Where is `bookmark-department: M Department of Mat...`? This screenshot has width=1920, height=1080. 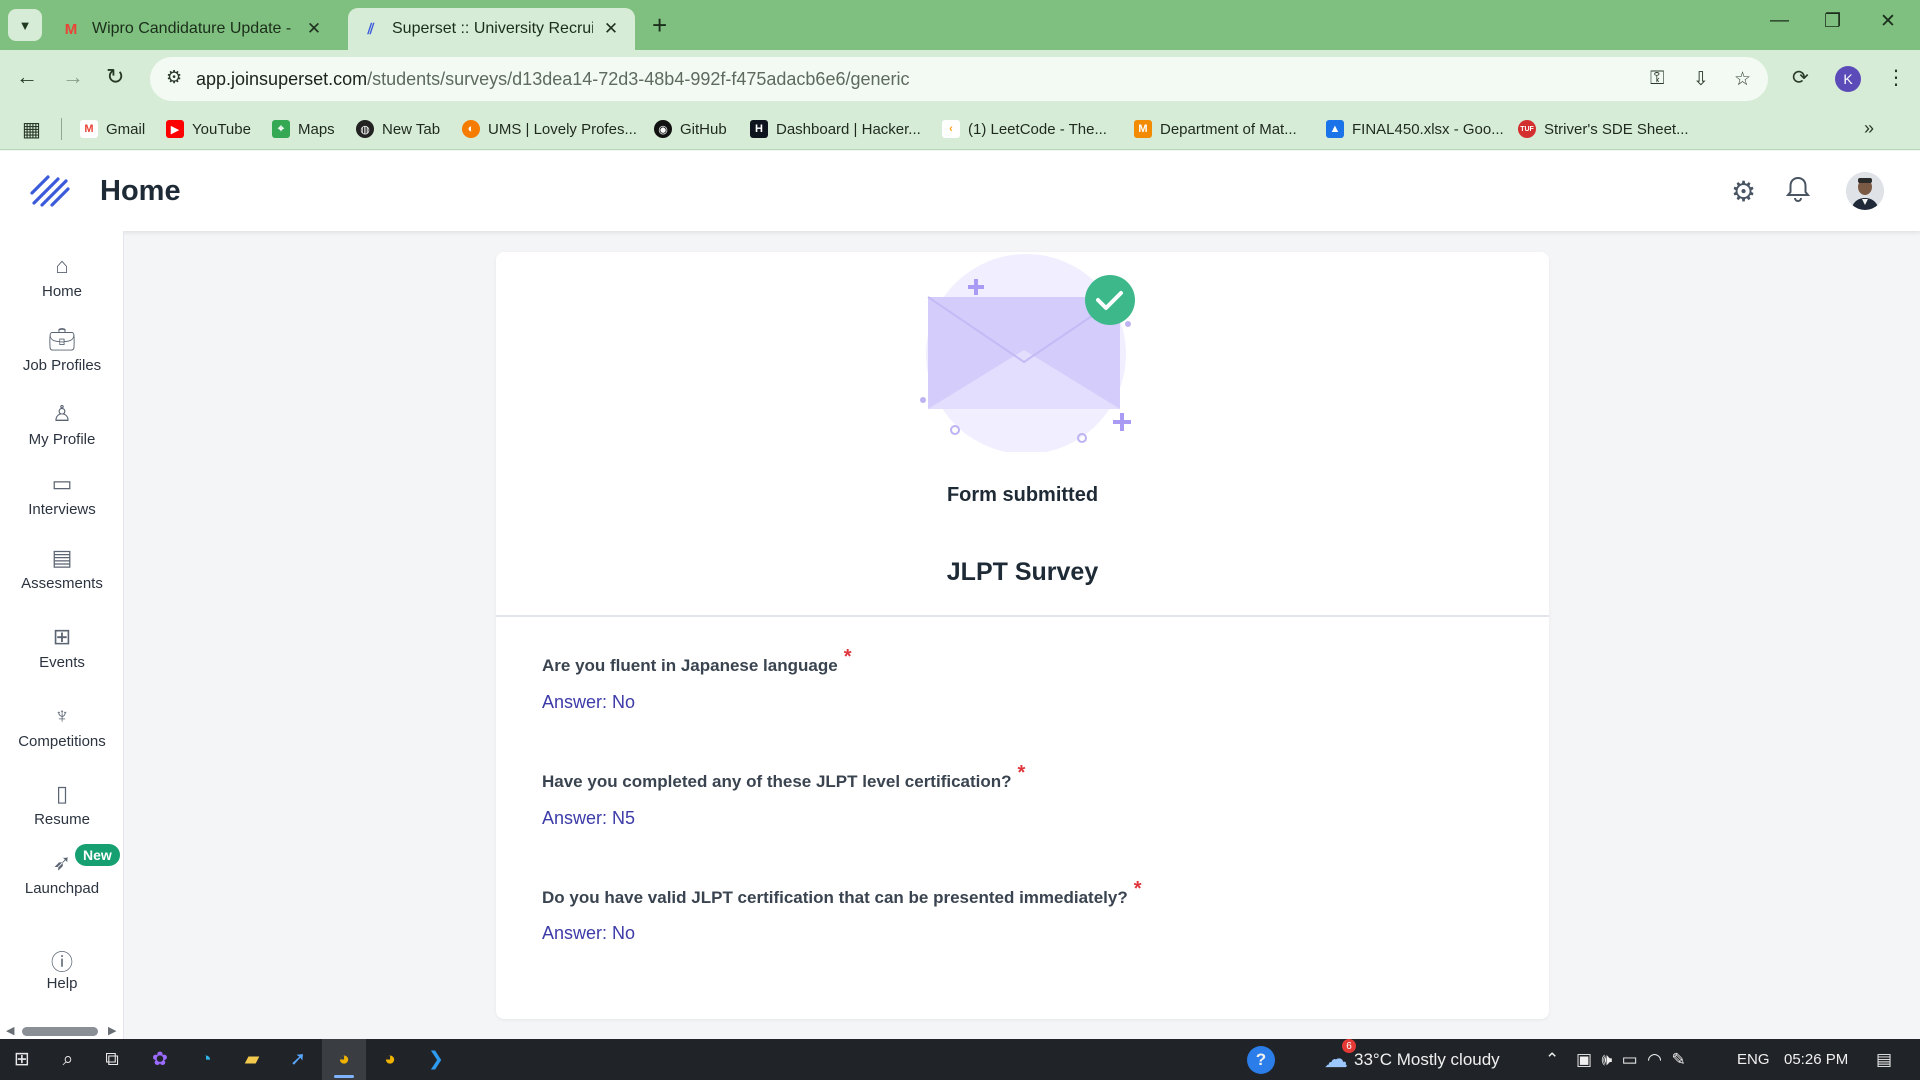 bookmark-department: M Department of Mat... is located at coordinates (1215, 129).